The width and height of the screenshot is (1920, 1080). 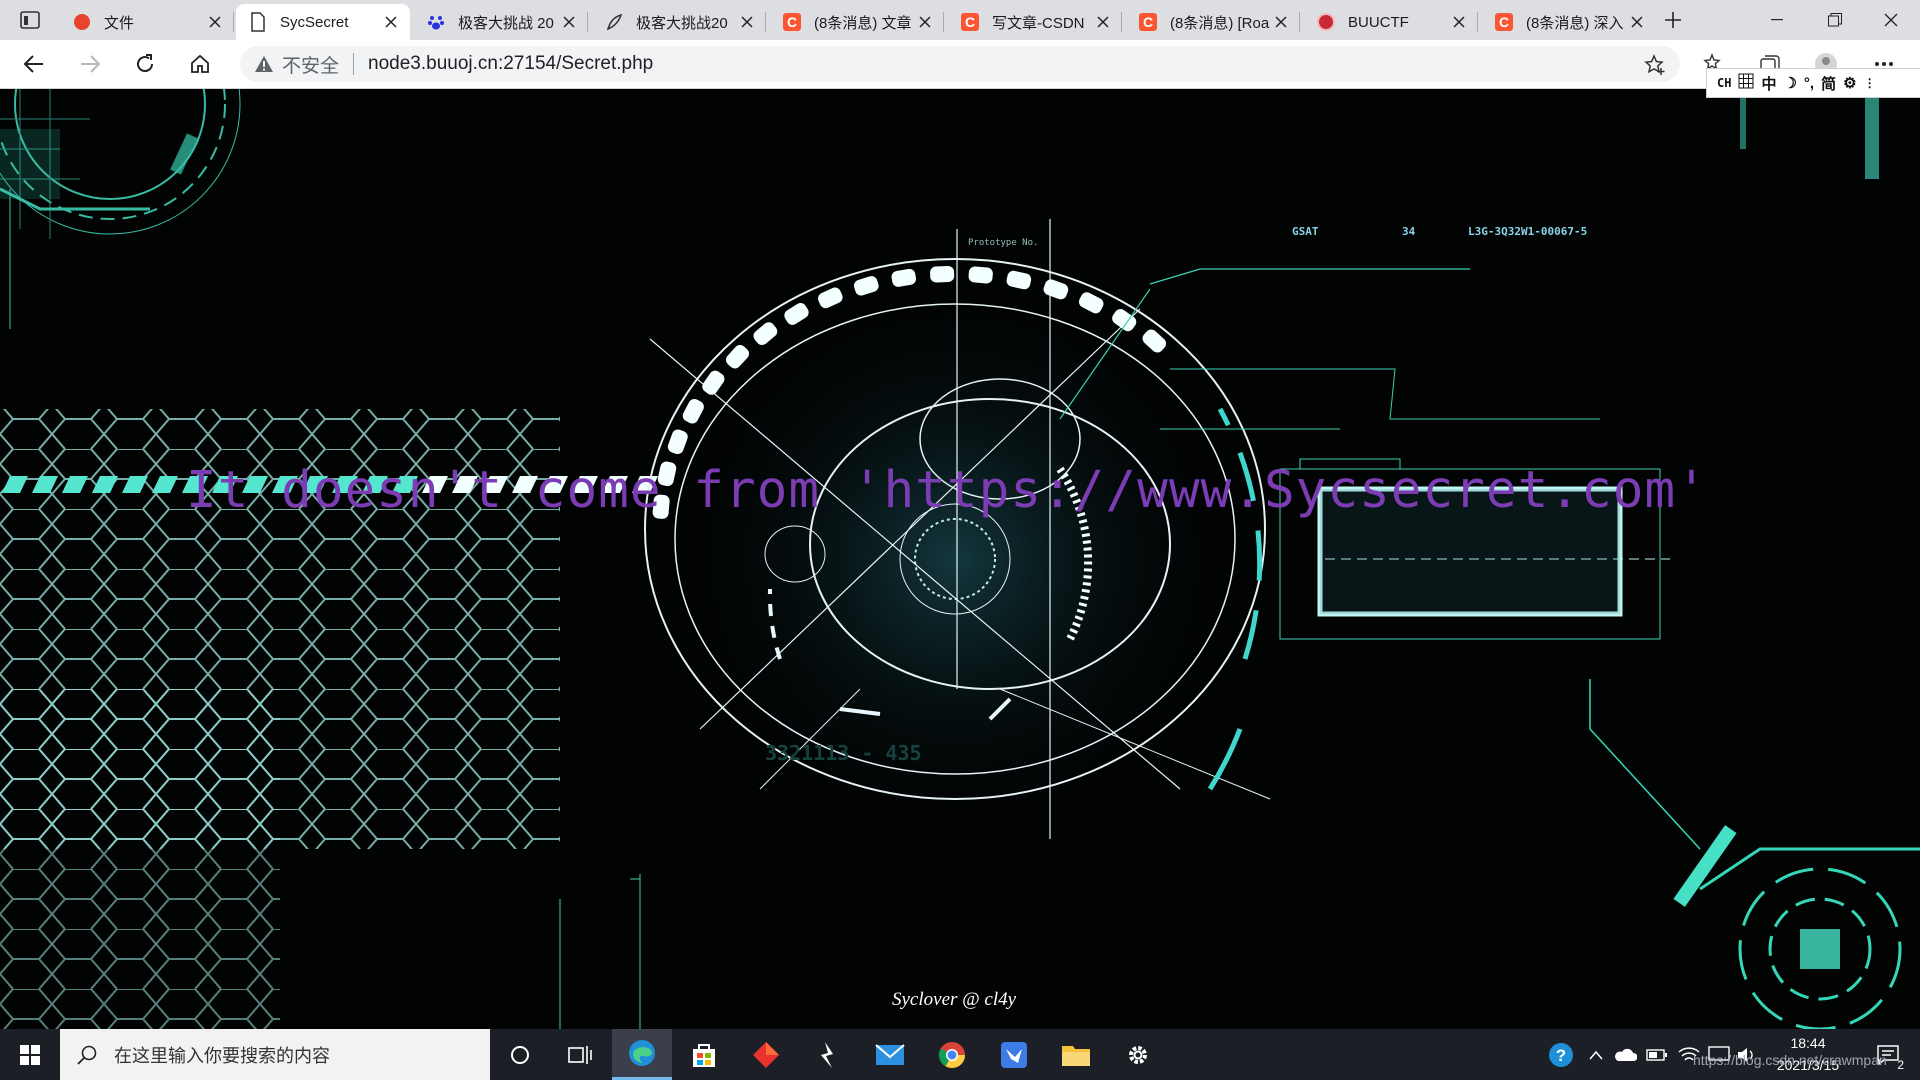 What do you see at coordinates (1657, 1055) in the screenshot?
I see `battery-icon` at bounding box center [1657, 1055].